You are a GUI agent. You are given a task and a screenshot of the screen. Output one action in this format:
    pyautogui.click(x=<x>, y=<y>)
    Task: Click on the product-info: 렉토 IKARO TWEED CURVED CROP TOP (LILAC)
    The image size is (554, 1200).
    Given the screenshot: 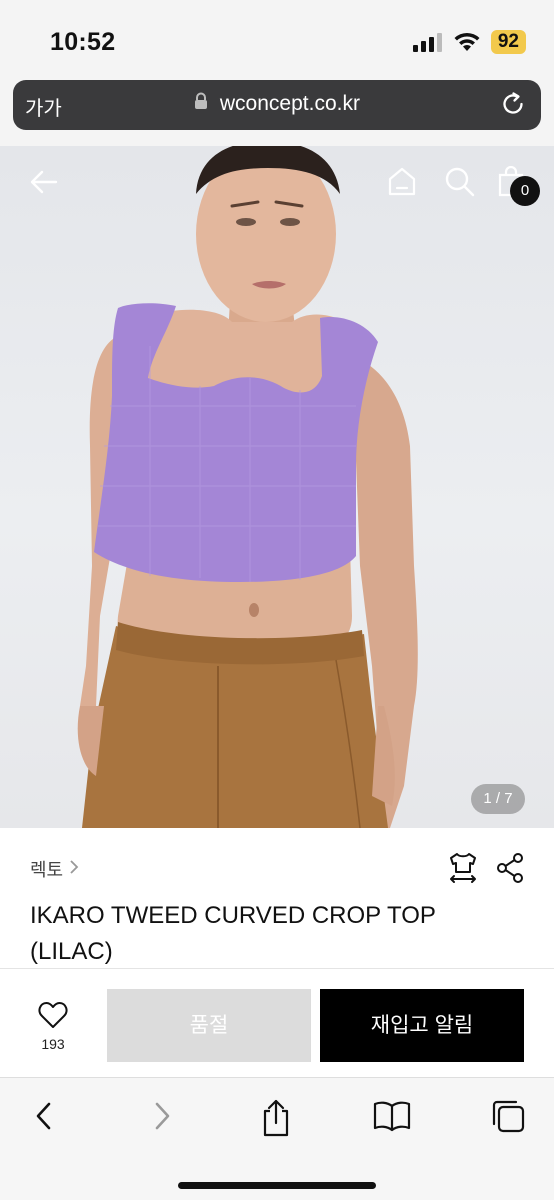 What is the action you would take?
    pyautogui.click(x=277, y=898)
    